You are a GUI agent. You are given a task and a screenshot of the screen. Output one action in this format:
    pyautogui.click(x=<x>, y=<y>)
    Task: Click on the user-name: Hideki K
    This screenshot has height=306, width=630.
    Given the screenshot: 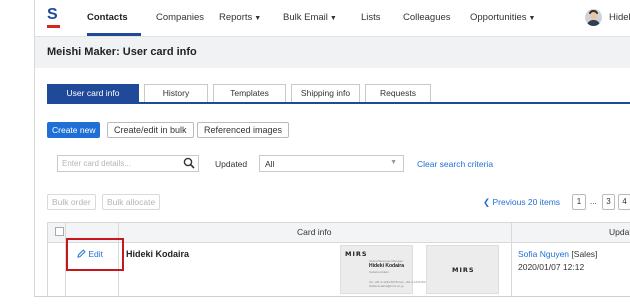 What is the action you would take?
    pyautogui.click(x=619, y=17)
    